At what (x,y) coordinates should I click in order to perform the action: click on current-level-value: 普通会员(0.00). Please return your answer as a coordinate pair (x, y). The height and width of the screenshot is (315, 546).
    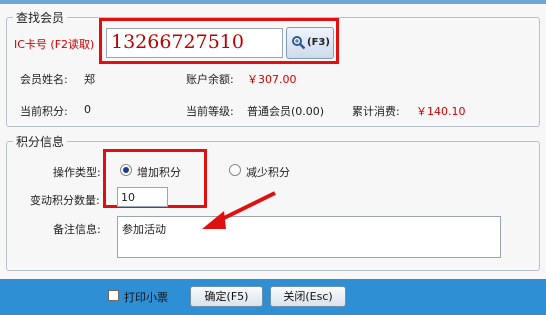
    Looking at the image, I should click on (286, 111).